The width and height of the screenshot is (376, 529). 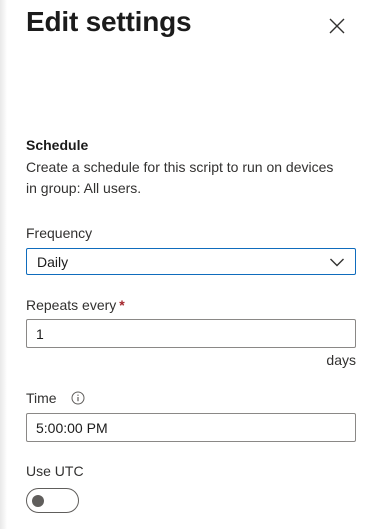 What do you see at coordinates (191, 261) in the screenshot?
I see `frequency-dropdown: Daily` at bounding box center [191, 261].